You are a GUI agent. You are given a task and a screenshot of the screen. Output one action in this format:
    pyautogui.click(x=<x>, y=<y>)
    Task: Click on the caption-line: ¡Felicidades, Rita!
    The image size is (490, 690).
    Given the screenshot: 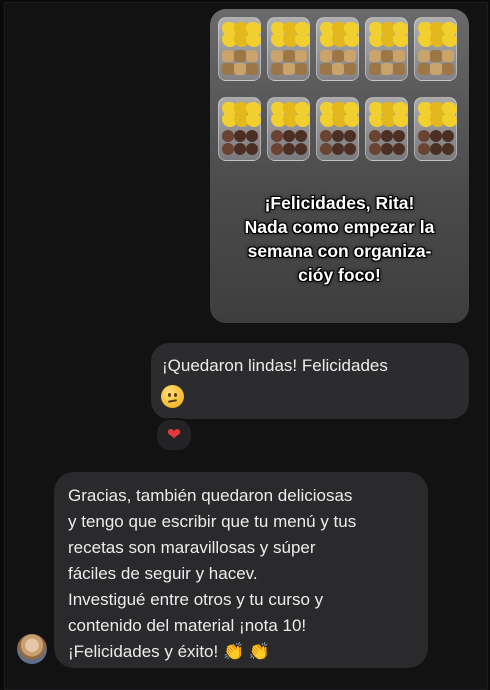 What is the action you would take?
    pyautogui.click(x=339, y=203)
    